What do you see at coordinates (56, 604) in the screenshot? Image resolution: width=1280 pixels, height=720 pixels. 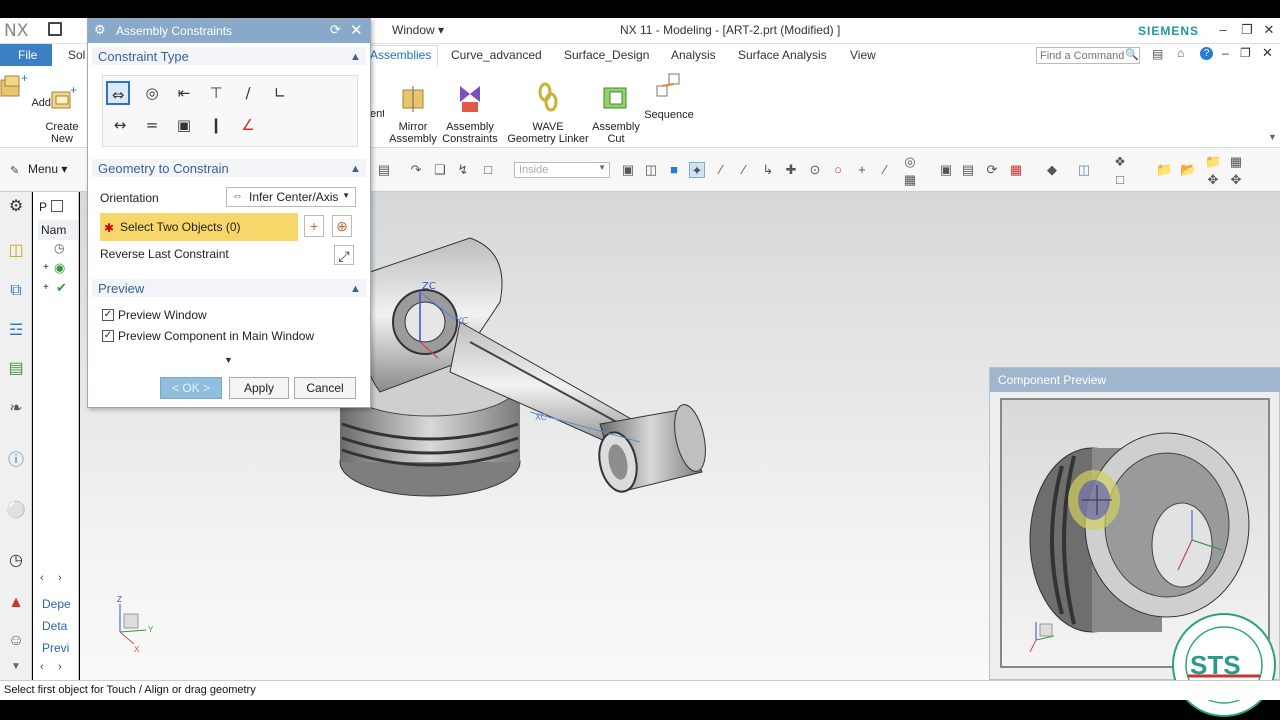 I see `dependencies-panel: Depe` at bounding box center [56, 604].